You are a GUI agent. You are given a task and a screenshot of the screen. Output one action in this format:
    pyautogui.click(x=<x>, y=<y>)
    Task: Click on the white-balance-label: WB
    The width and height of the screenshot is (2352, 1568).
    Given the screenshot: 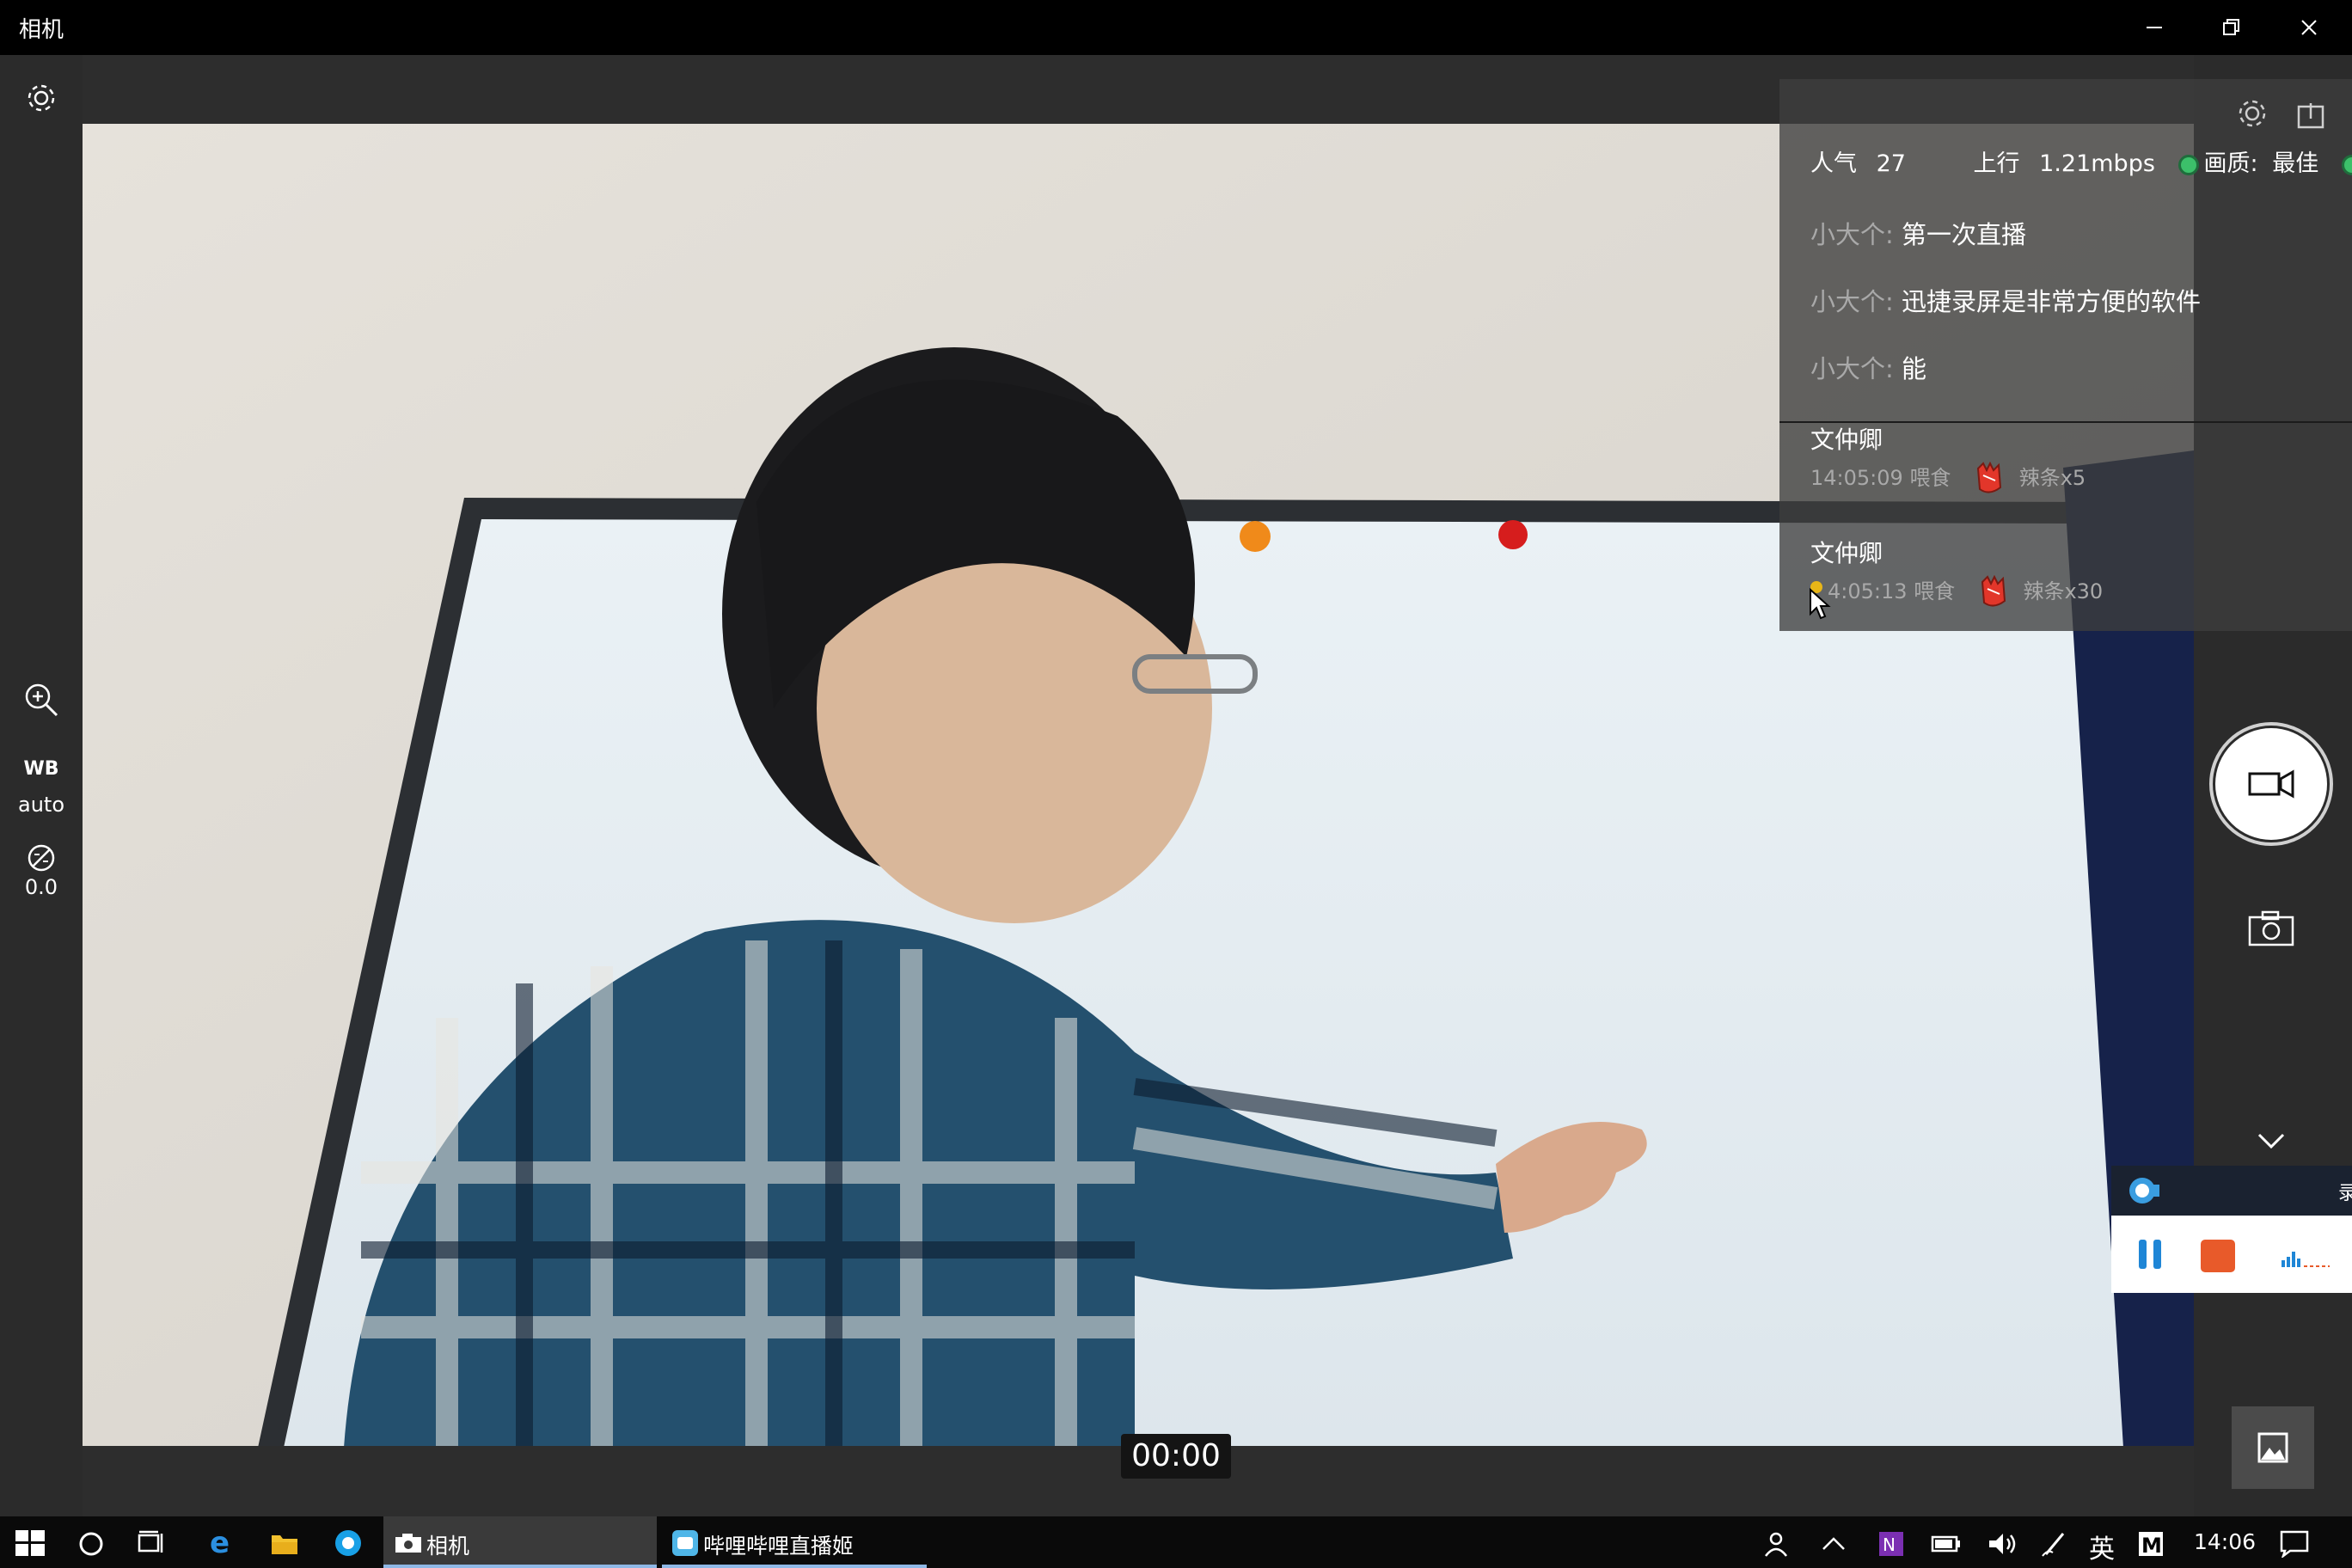 What is the action you would take?
    pyautogui.click(x=41, y=769)
    